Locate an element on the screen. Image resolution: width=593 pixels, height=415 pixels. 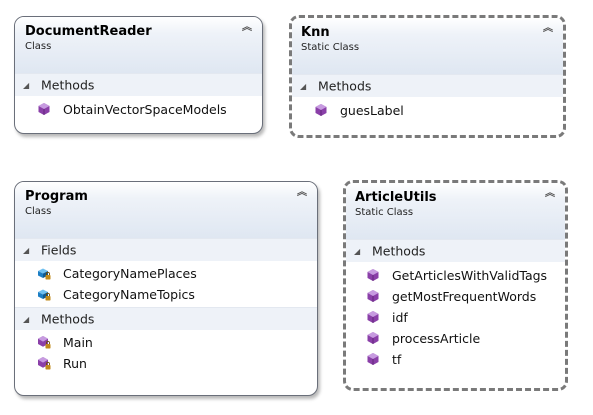
compartment-label: Fields is located at coordinates (59, 250).